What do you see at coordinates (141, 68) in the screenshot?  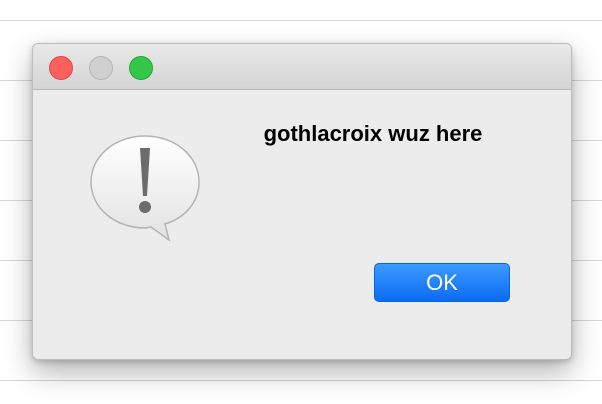 I see `zoom-window-button` at bounding box center [141, 68].